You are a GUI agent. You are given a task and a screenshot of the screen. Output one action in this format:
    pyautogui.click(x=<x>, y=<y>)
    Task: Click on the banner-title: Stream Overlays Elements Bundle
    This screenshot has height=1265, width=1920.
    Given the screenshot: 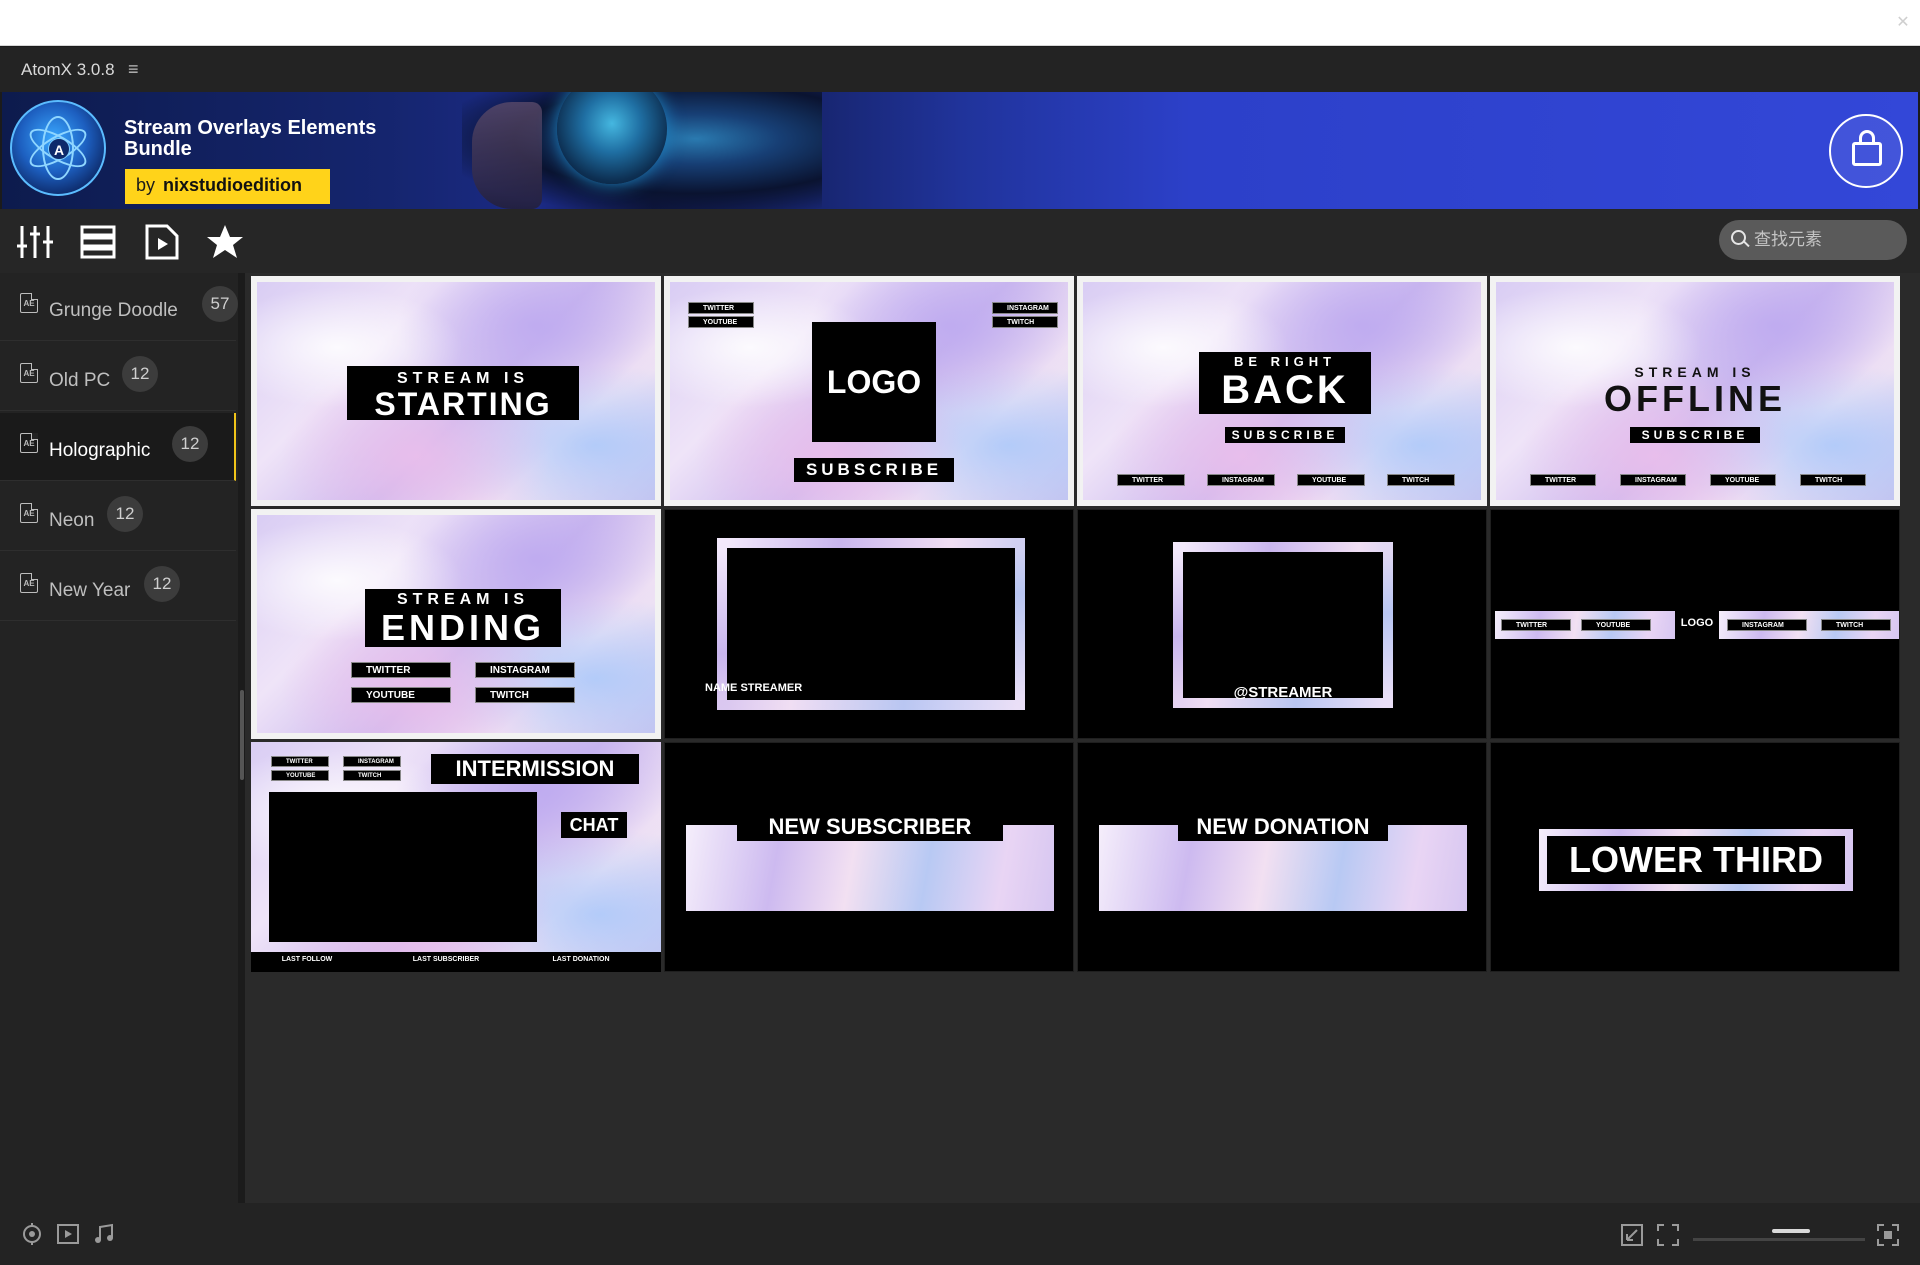 What is the action you would take?
    pyautogui.click(x=250, y=138)
    